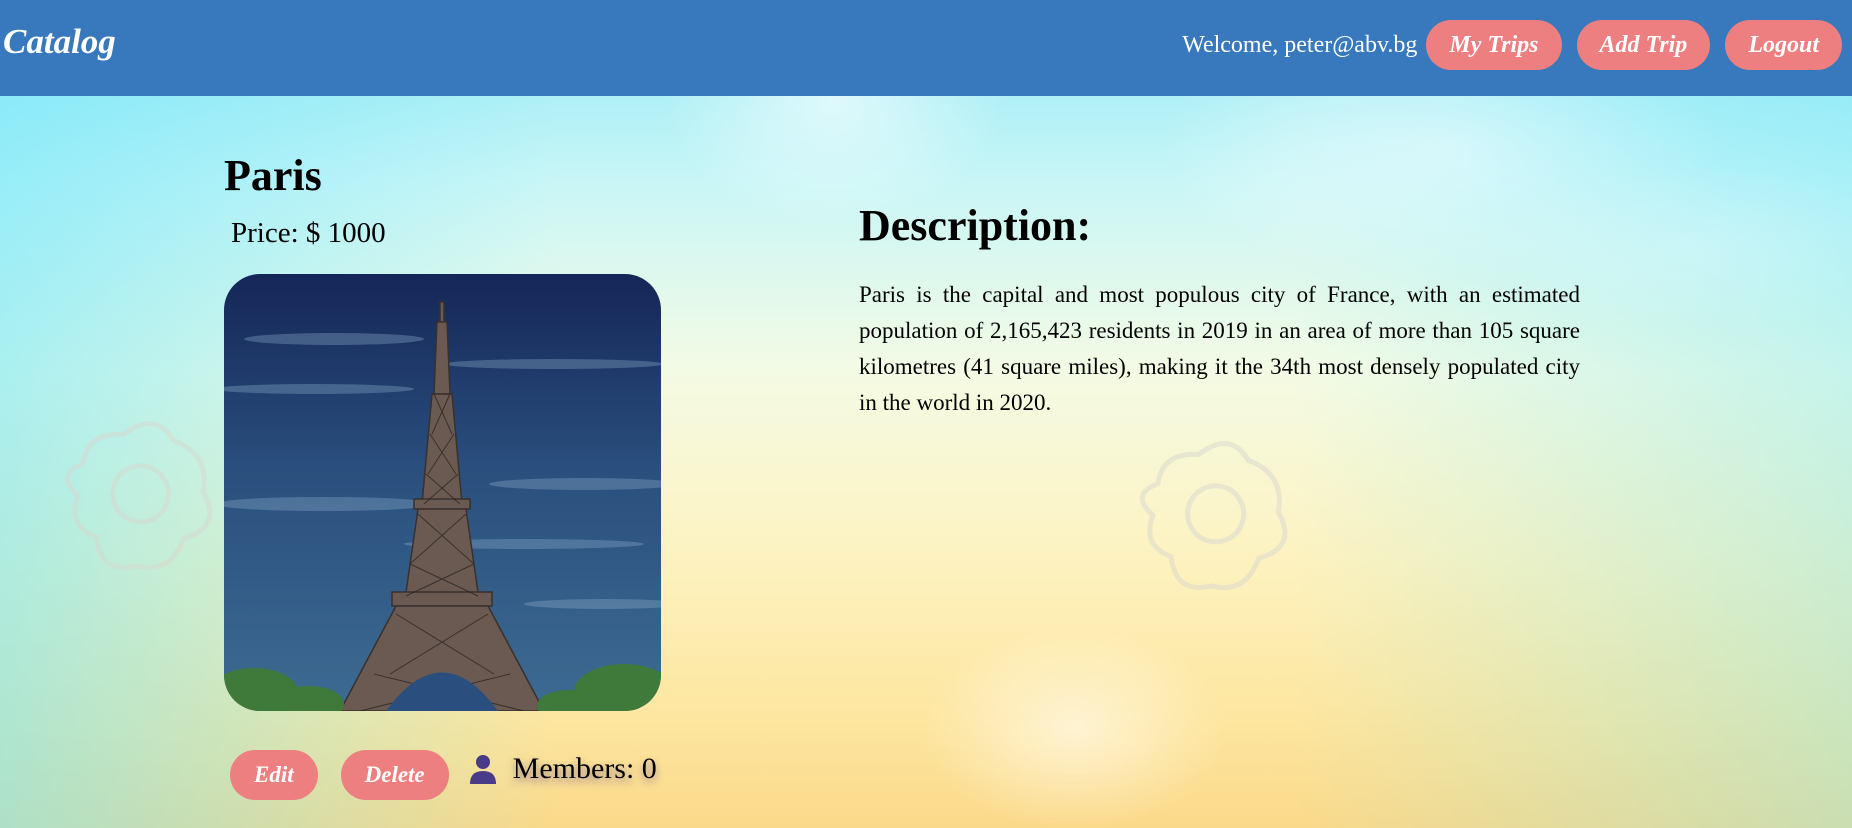  What do you see at coordinates (483, 769) in the screenshot?
I see `user-icon` at bounding box center [483, 769].